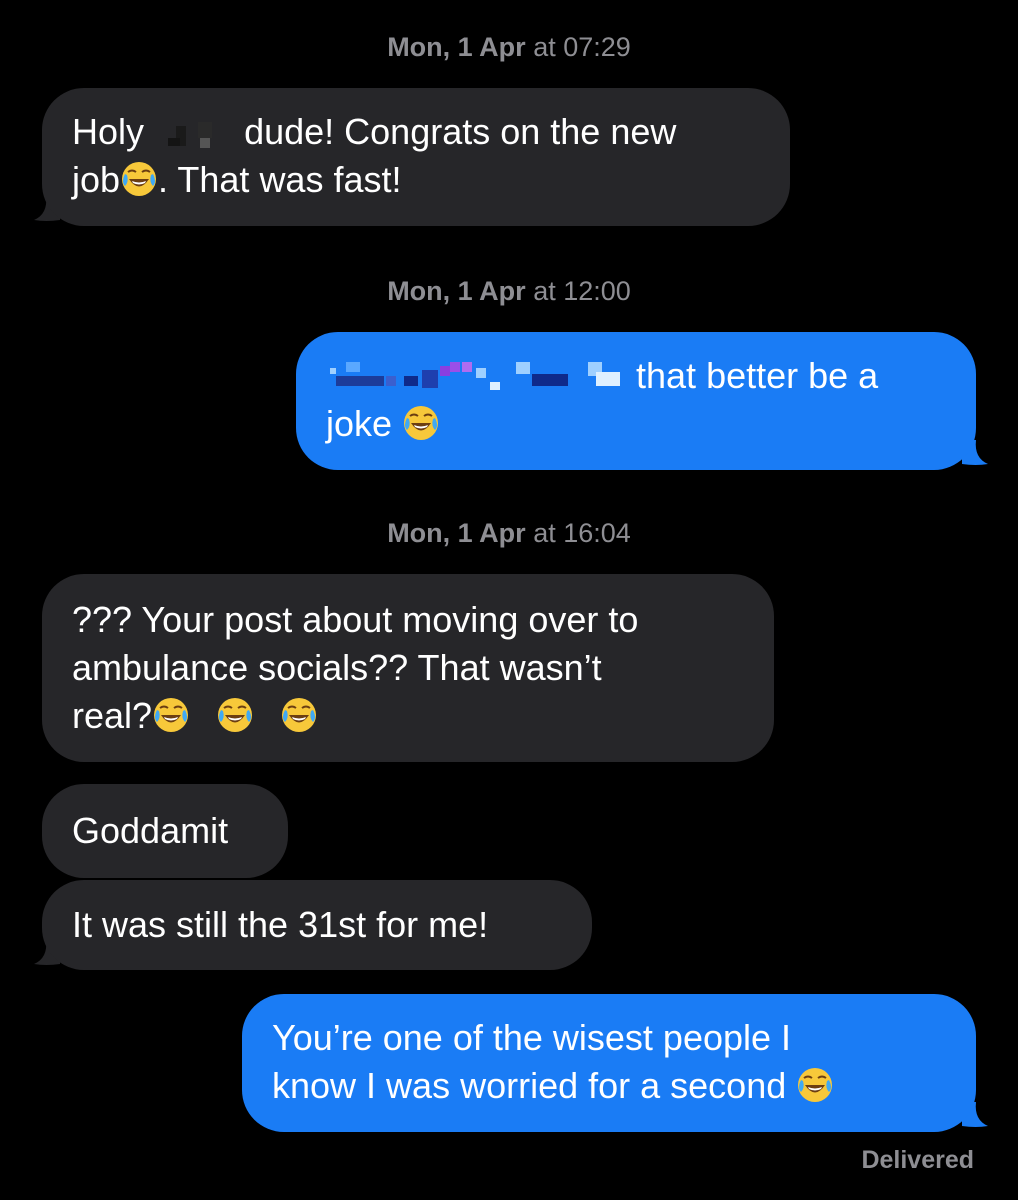 This screenshot has width=1018, height=1200. What do you see at coordinates (509, 47) in the screenshot?
I see `timestamp: Mon, 1 Apr at 07:29` at bounding box center [509, 47].